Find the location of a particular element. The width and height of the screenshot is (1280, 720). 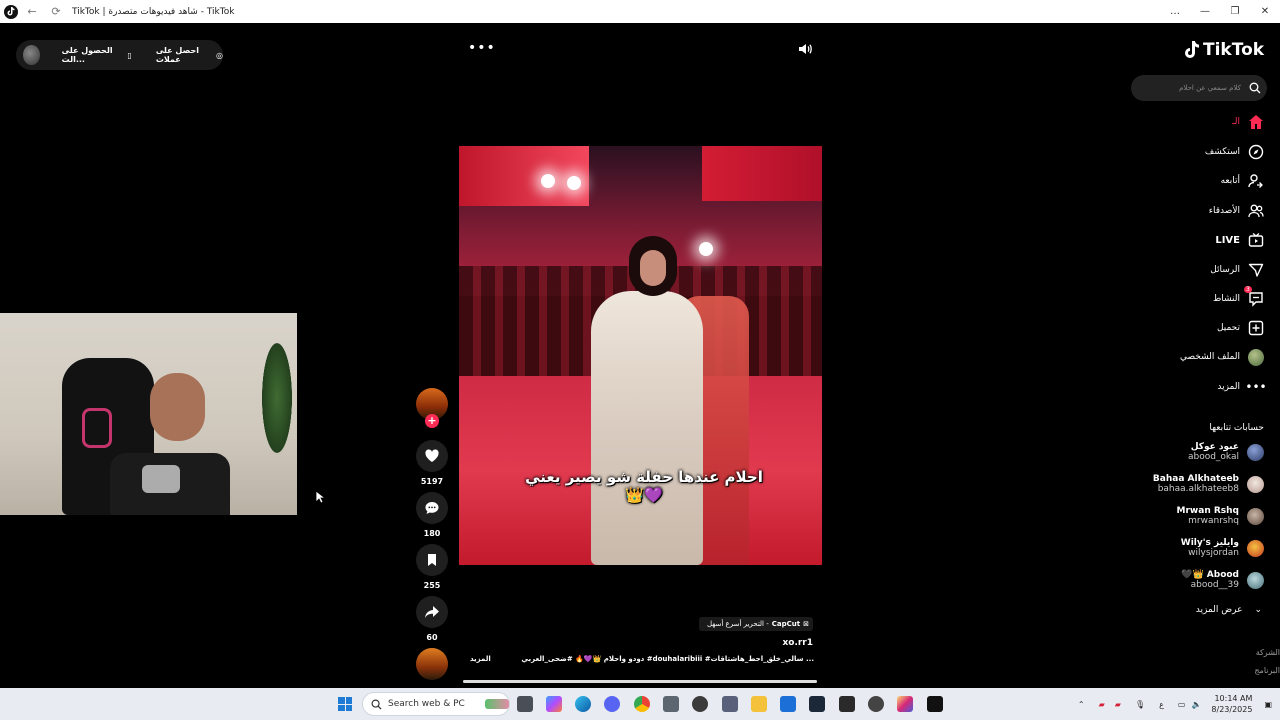

nav-item-friends: الأصدقاء is located at coordinates (1236, 211).